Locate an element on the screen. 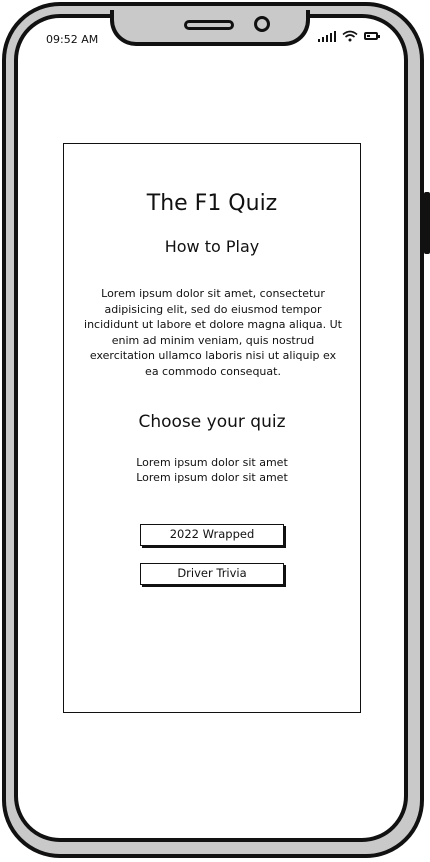  status-time: 09:52 AM is located at coordinates (72, 39).